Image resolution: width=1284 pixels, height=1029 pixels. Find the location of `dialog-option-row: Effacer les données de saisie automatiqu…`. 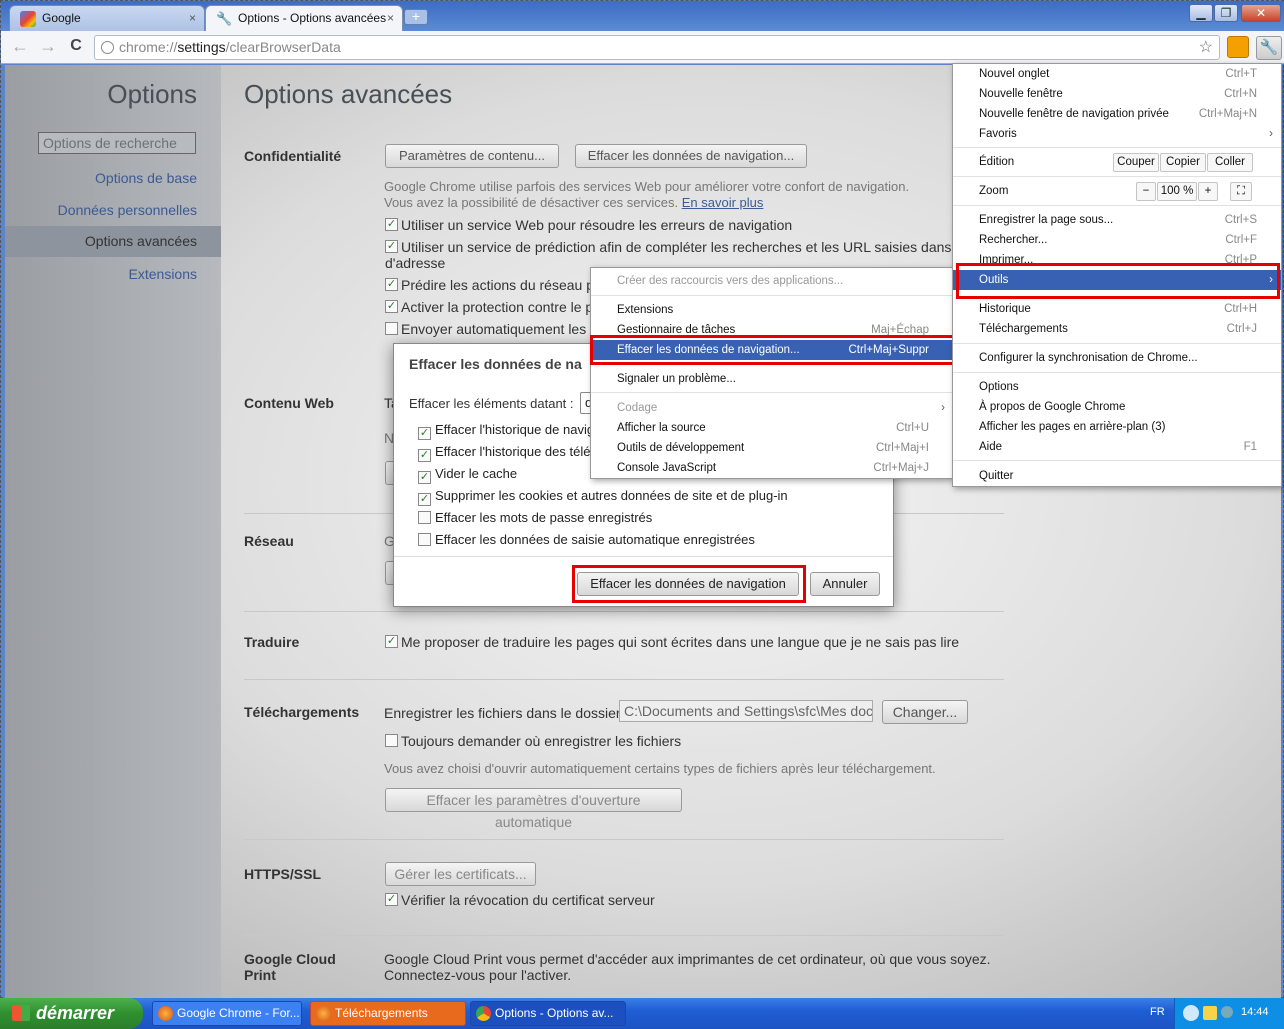

dialog-option-row: Effacer les données de saisie automatiqu… is located at coordinates (586, 539).